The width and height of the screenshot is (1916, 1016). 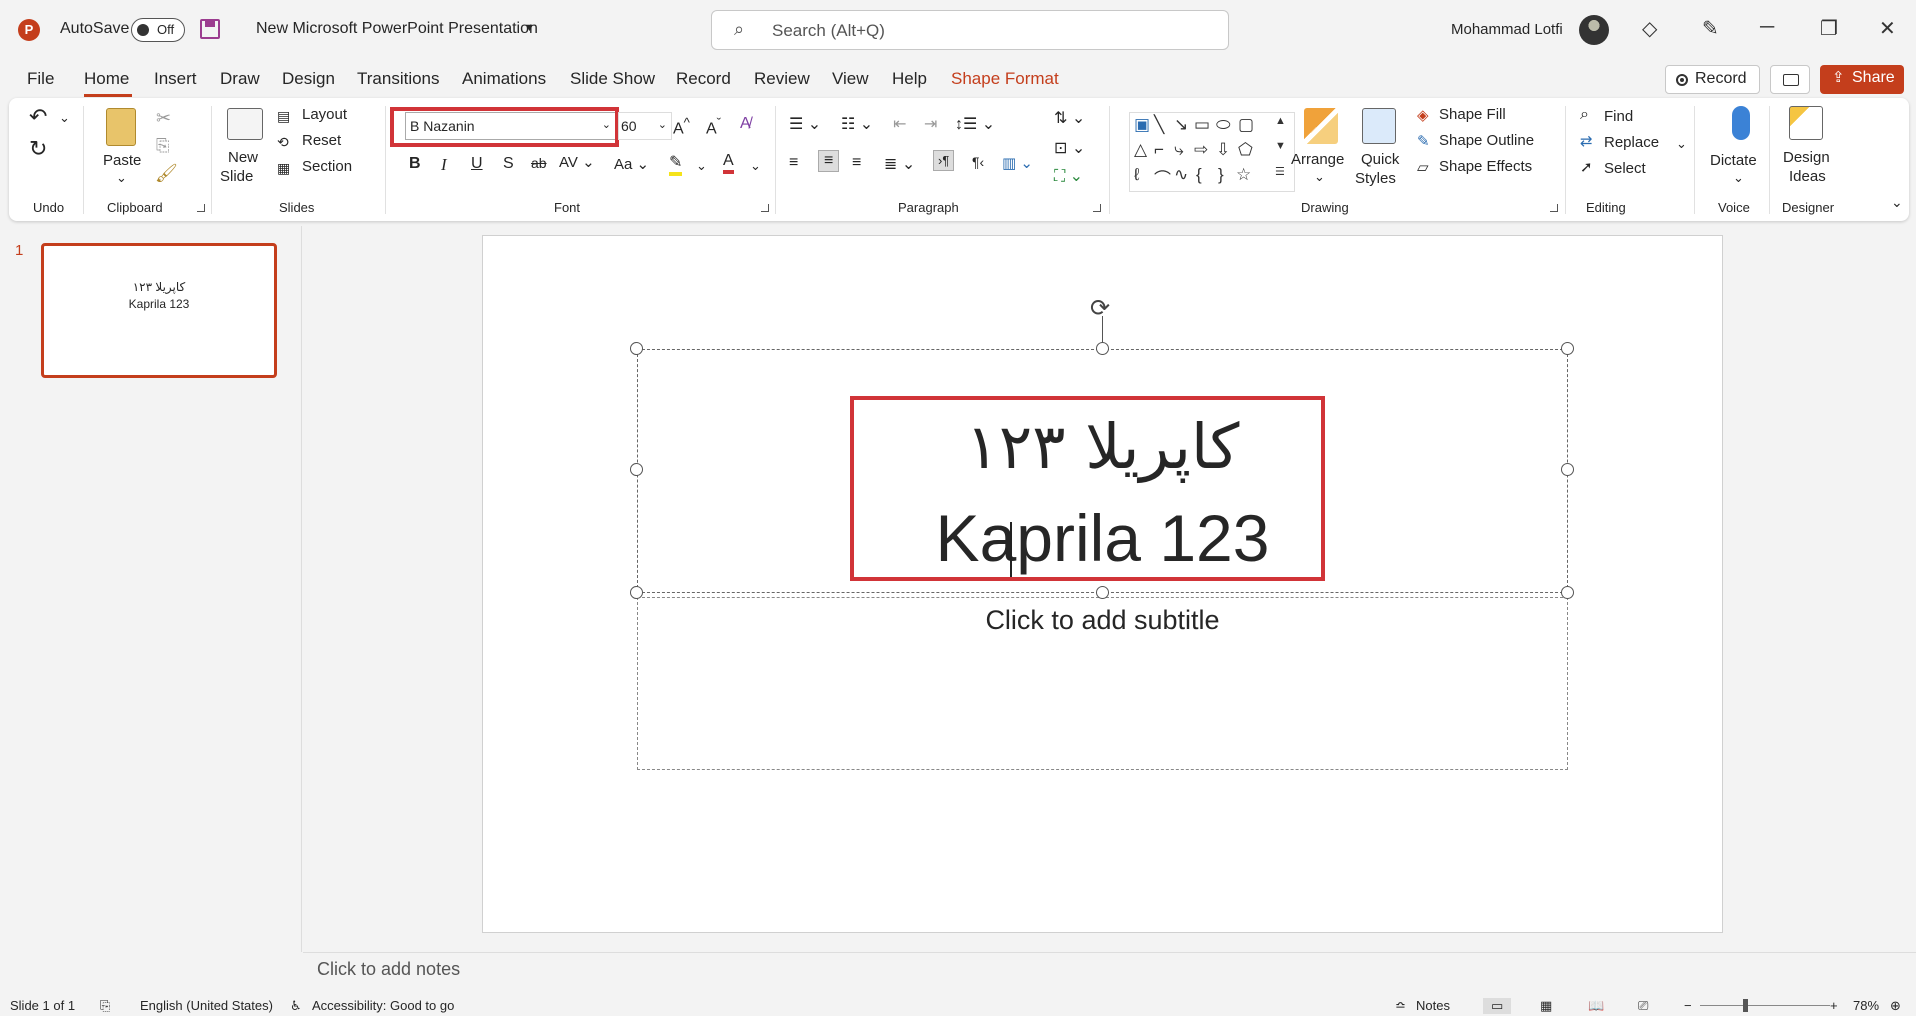 What do you see at coordinates (1102, 348) in the screenshot?
I see `resize-handle-top` at bounding box center [1102, 348].